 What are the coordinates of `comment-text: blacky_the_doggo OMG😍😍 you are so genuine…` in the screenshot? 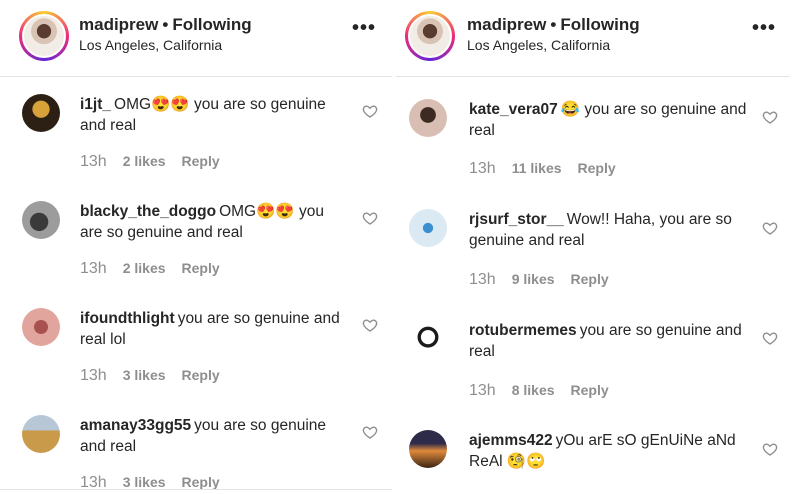 It's located at (215, 222).